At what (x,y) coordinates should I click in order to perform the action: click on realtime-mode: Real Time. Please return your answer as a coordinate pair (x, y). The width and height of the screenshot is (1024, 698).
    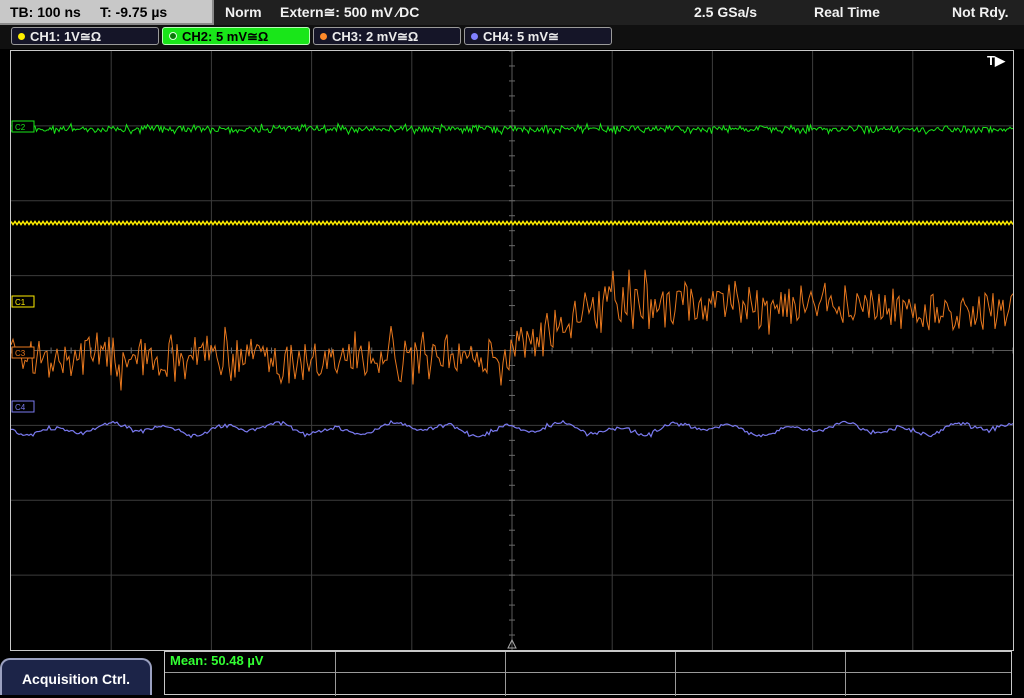
    Looking at the image, I should click on (847, 12).